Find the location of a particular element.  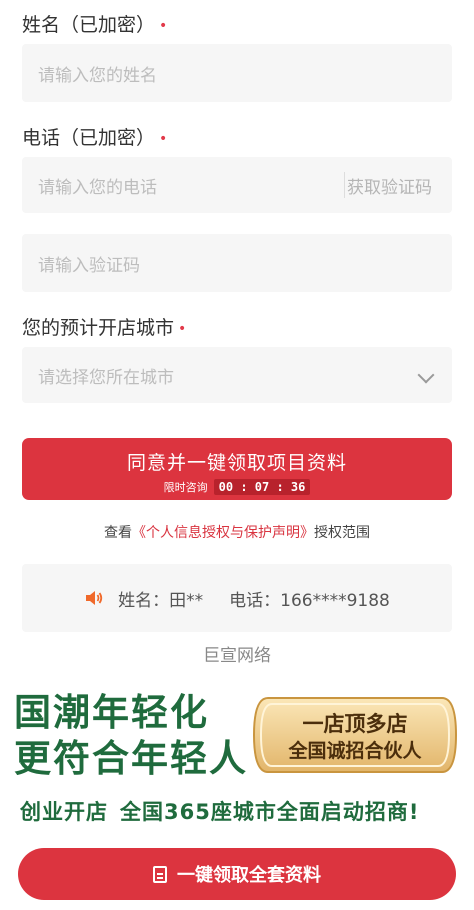

city-placeholder: 请选择您所在城市 is located at coordinates (106, 377).